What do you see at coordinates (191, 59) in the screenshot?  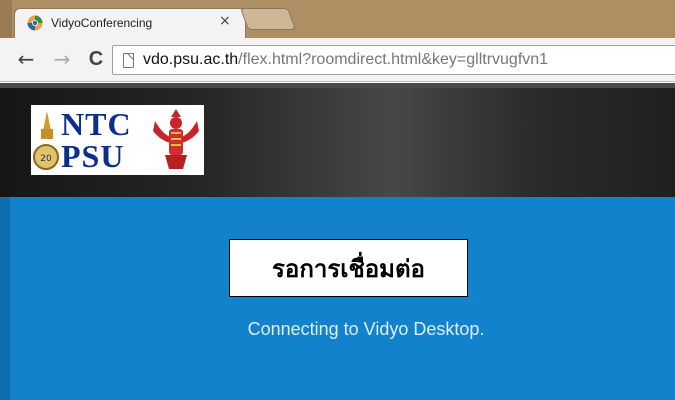 I see `url-domain: vdo.psu.ac.th` at bounding box center [191, 59].